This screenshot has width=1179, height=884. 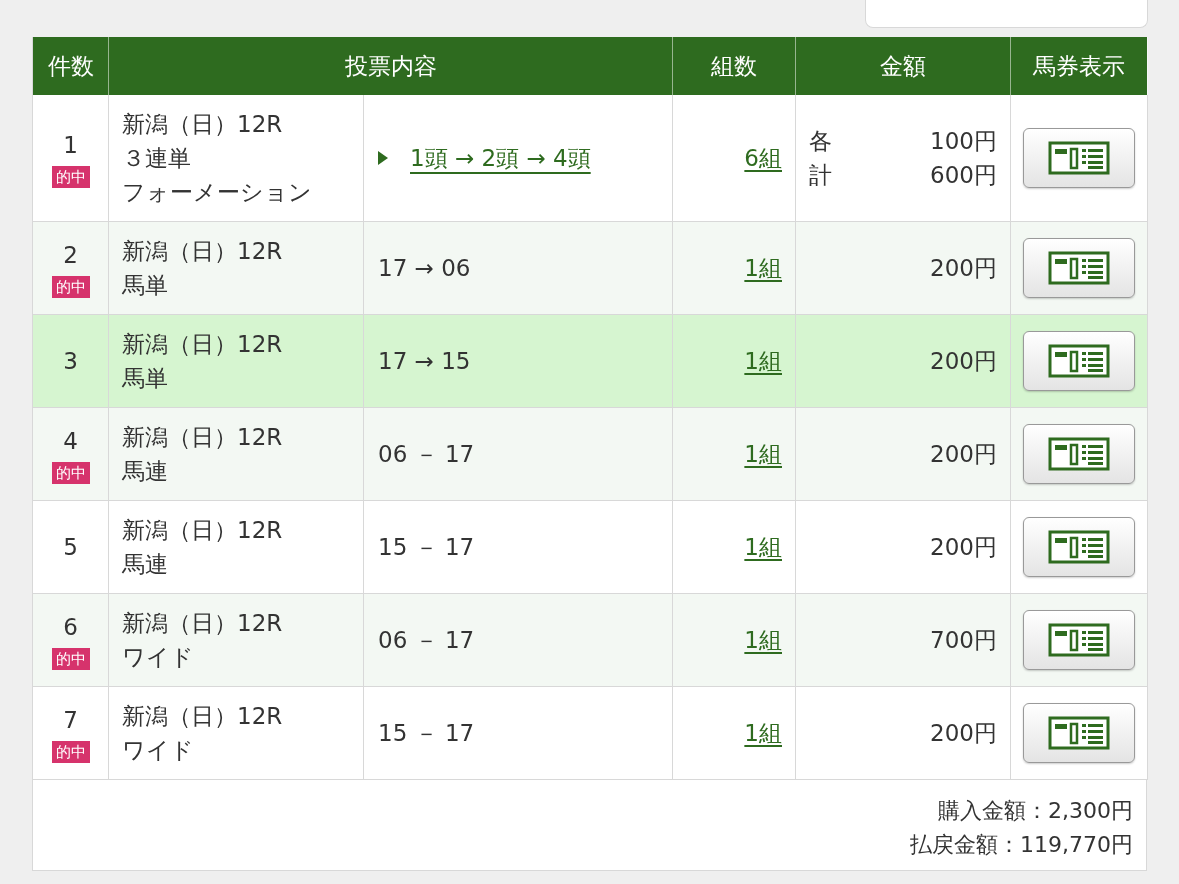 What do you see at coordinates (734, 66) in the screenshot?
I see `column-header: 組数` at bounding box center [734, 66].